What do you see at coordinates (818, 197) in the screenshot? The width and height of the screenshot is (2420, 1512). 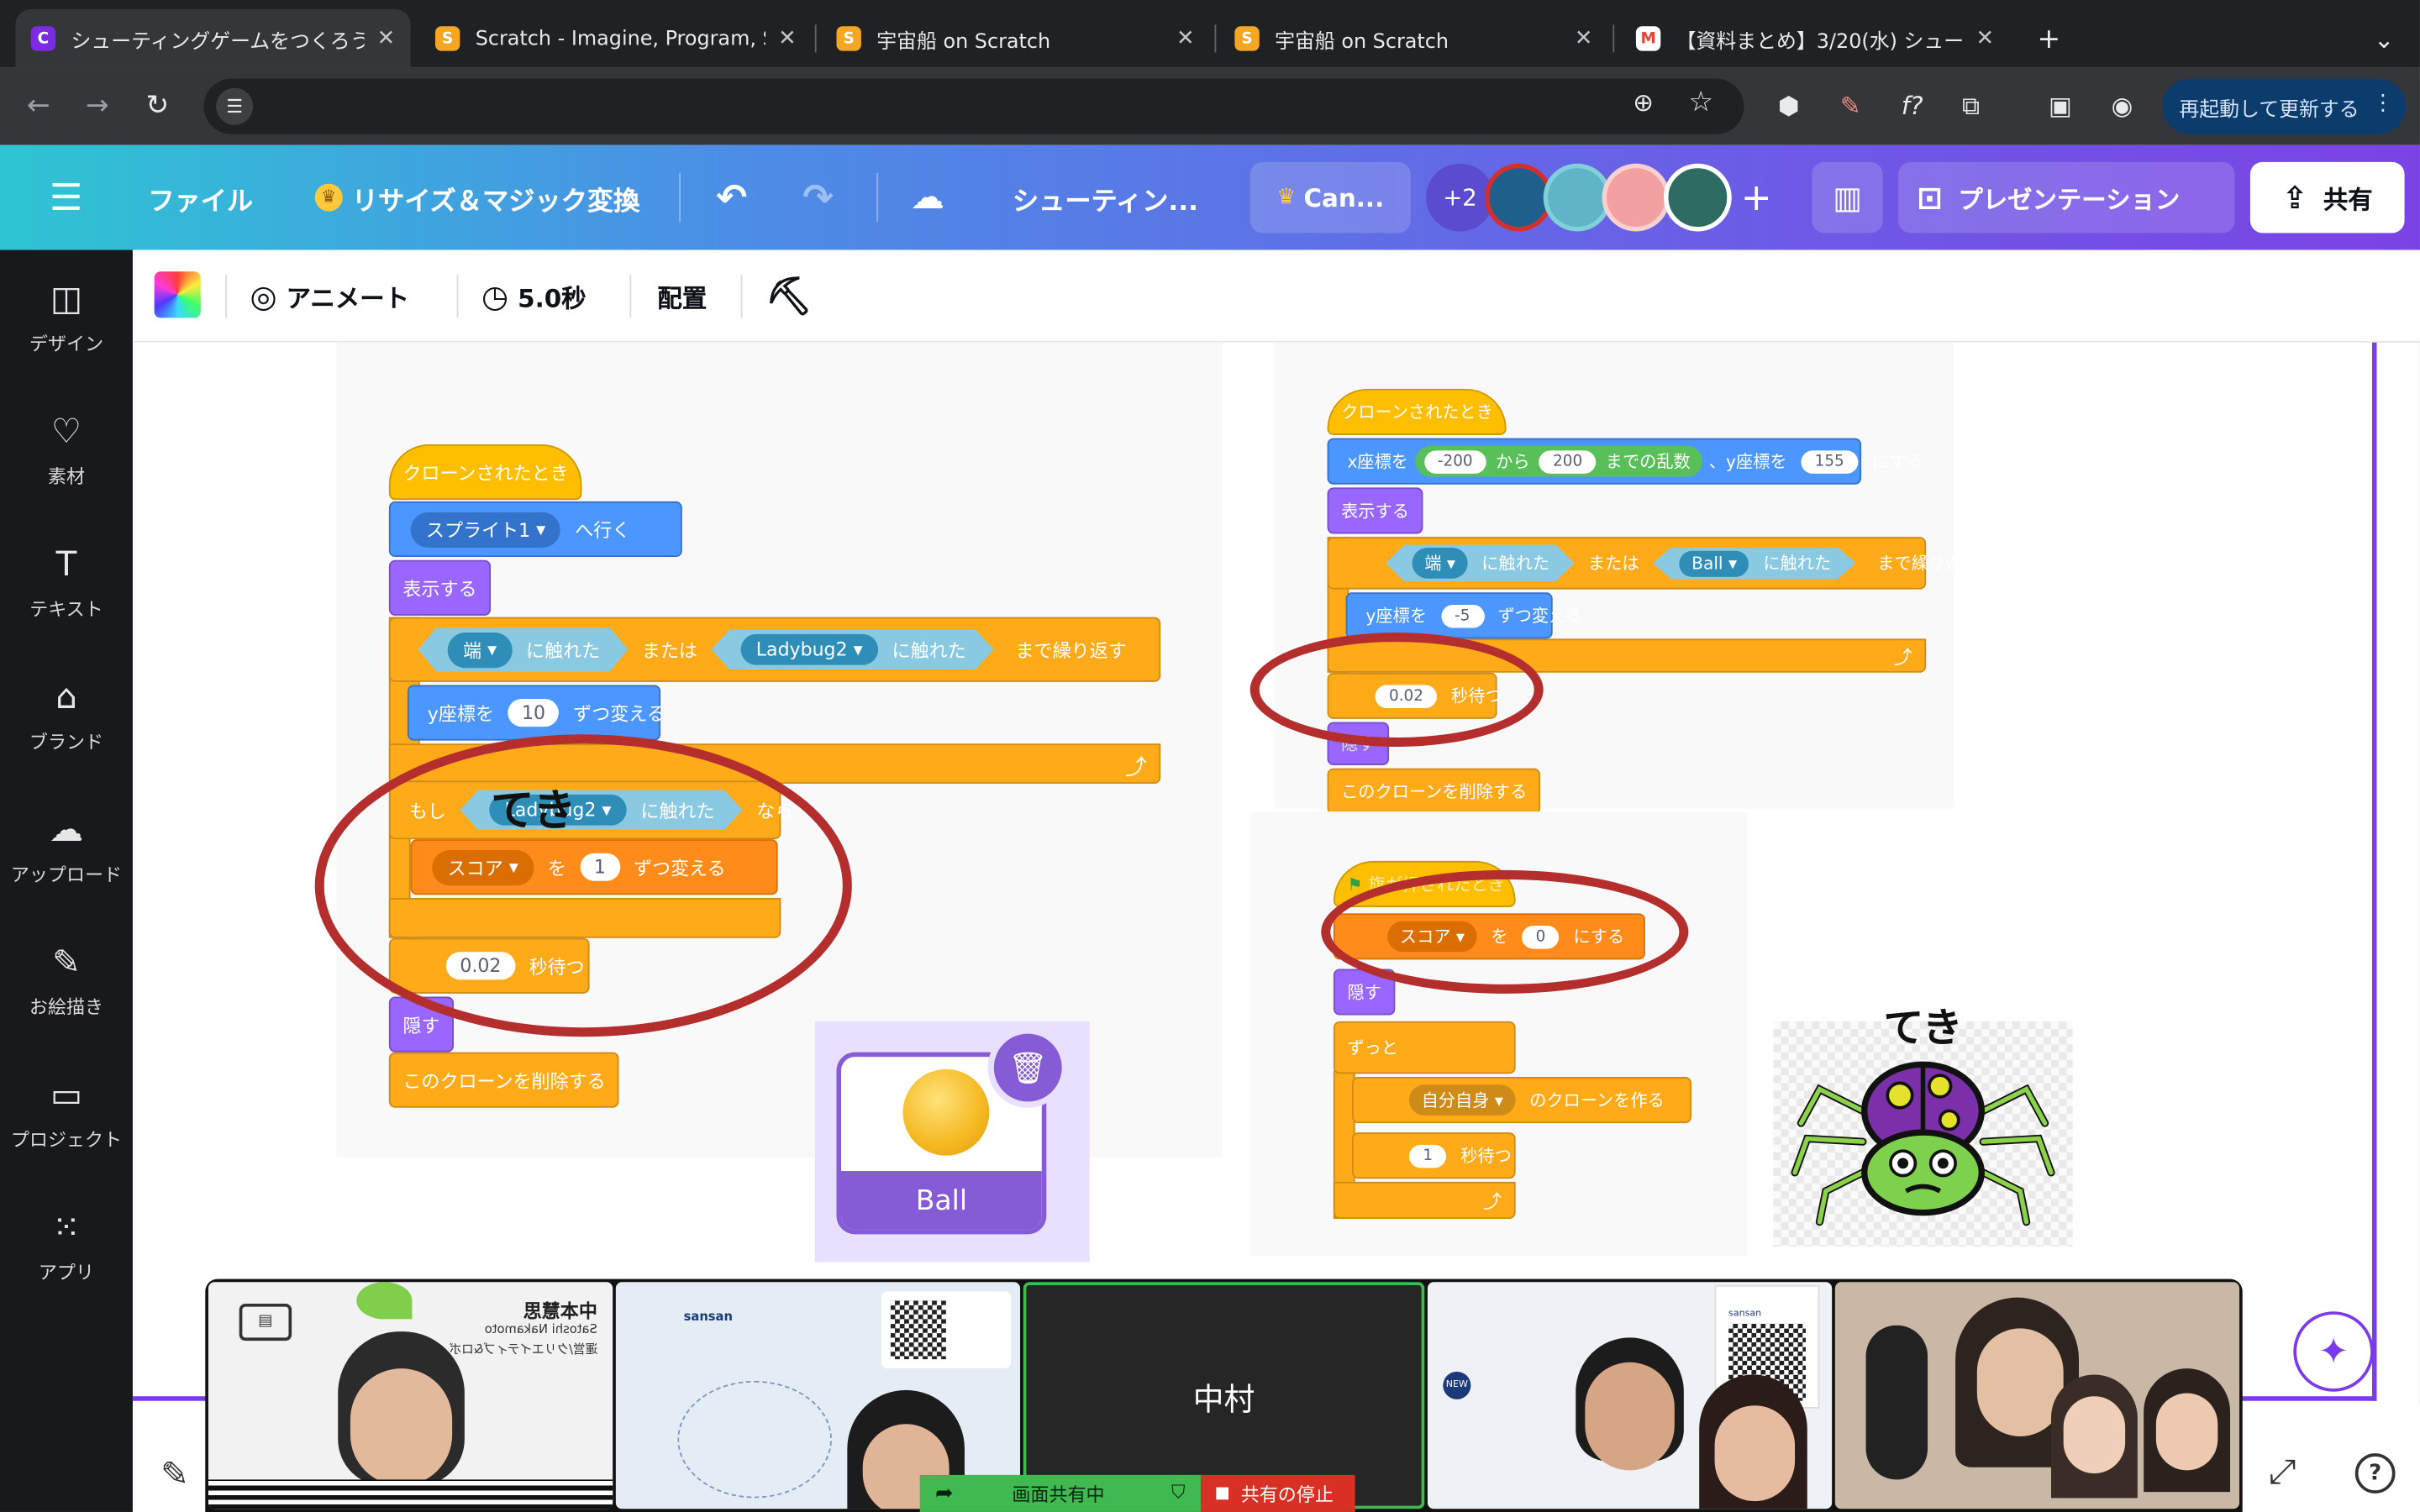 I see `redo-icon: ↷` at bounding box center [818, 197].